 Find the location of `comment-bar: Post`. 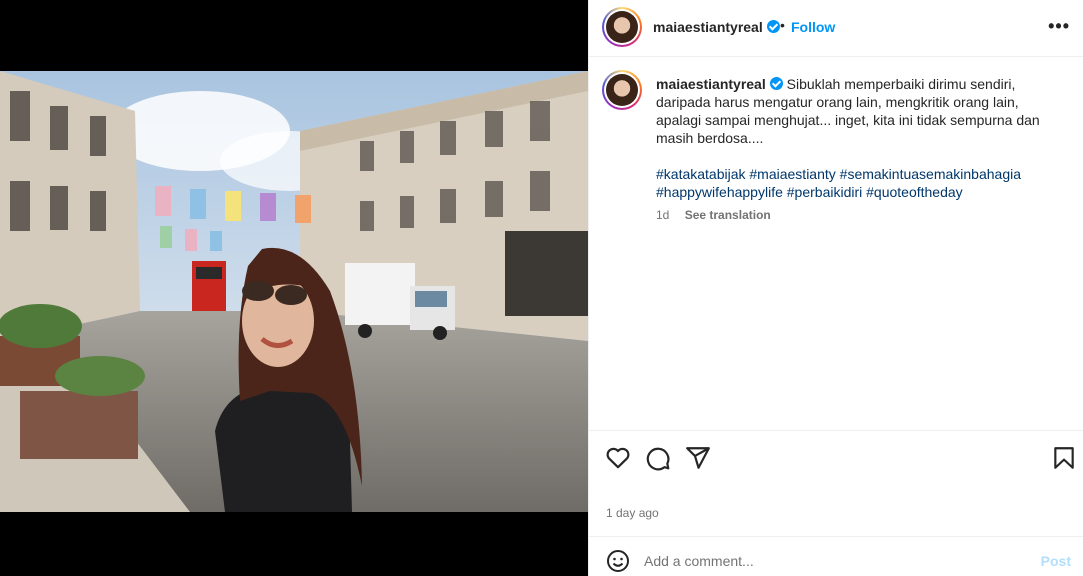

comment-bar: Post is located at coordinates (836, 556).